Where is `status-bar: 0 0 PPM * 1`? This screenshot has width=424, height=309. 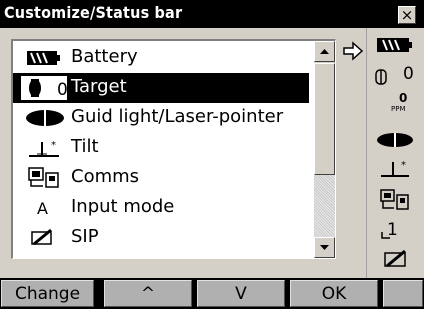
status-bar: 0 0 PPM * 1 is located at coordinates (395, 153).